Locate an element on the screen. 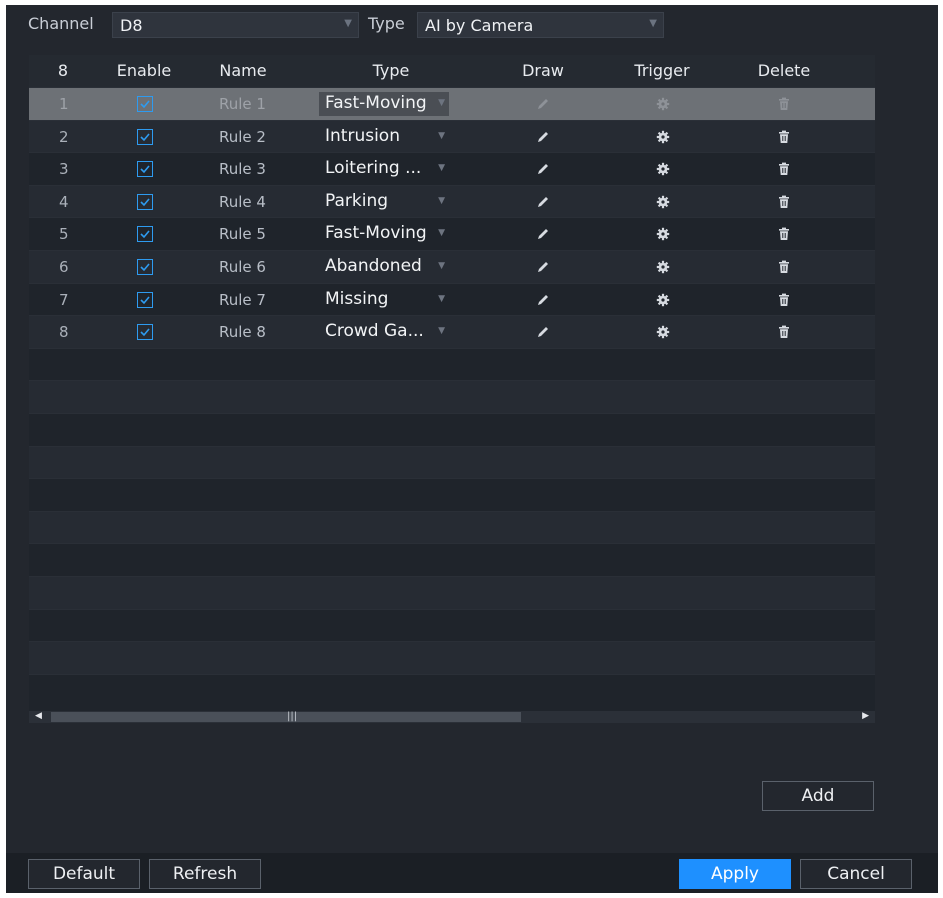 This screenshot has width=943, height=898. rule-type-select: Parking ▼ is located at coordinates (384, 202).